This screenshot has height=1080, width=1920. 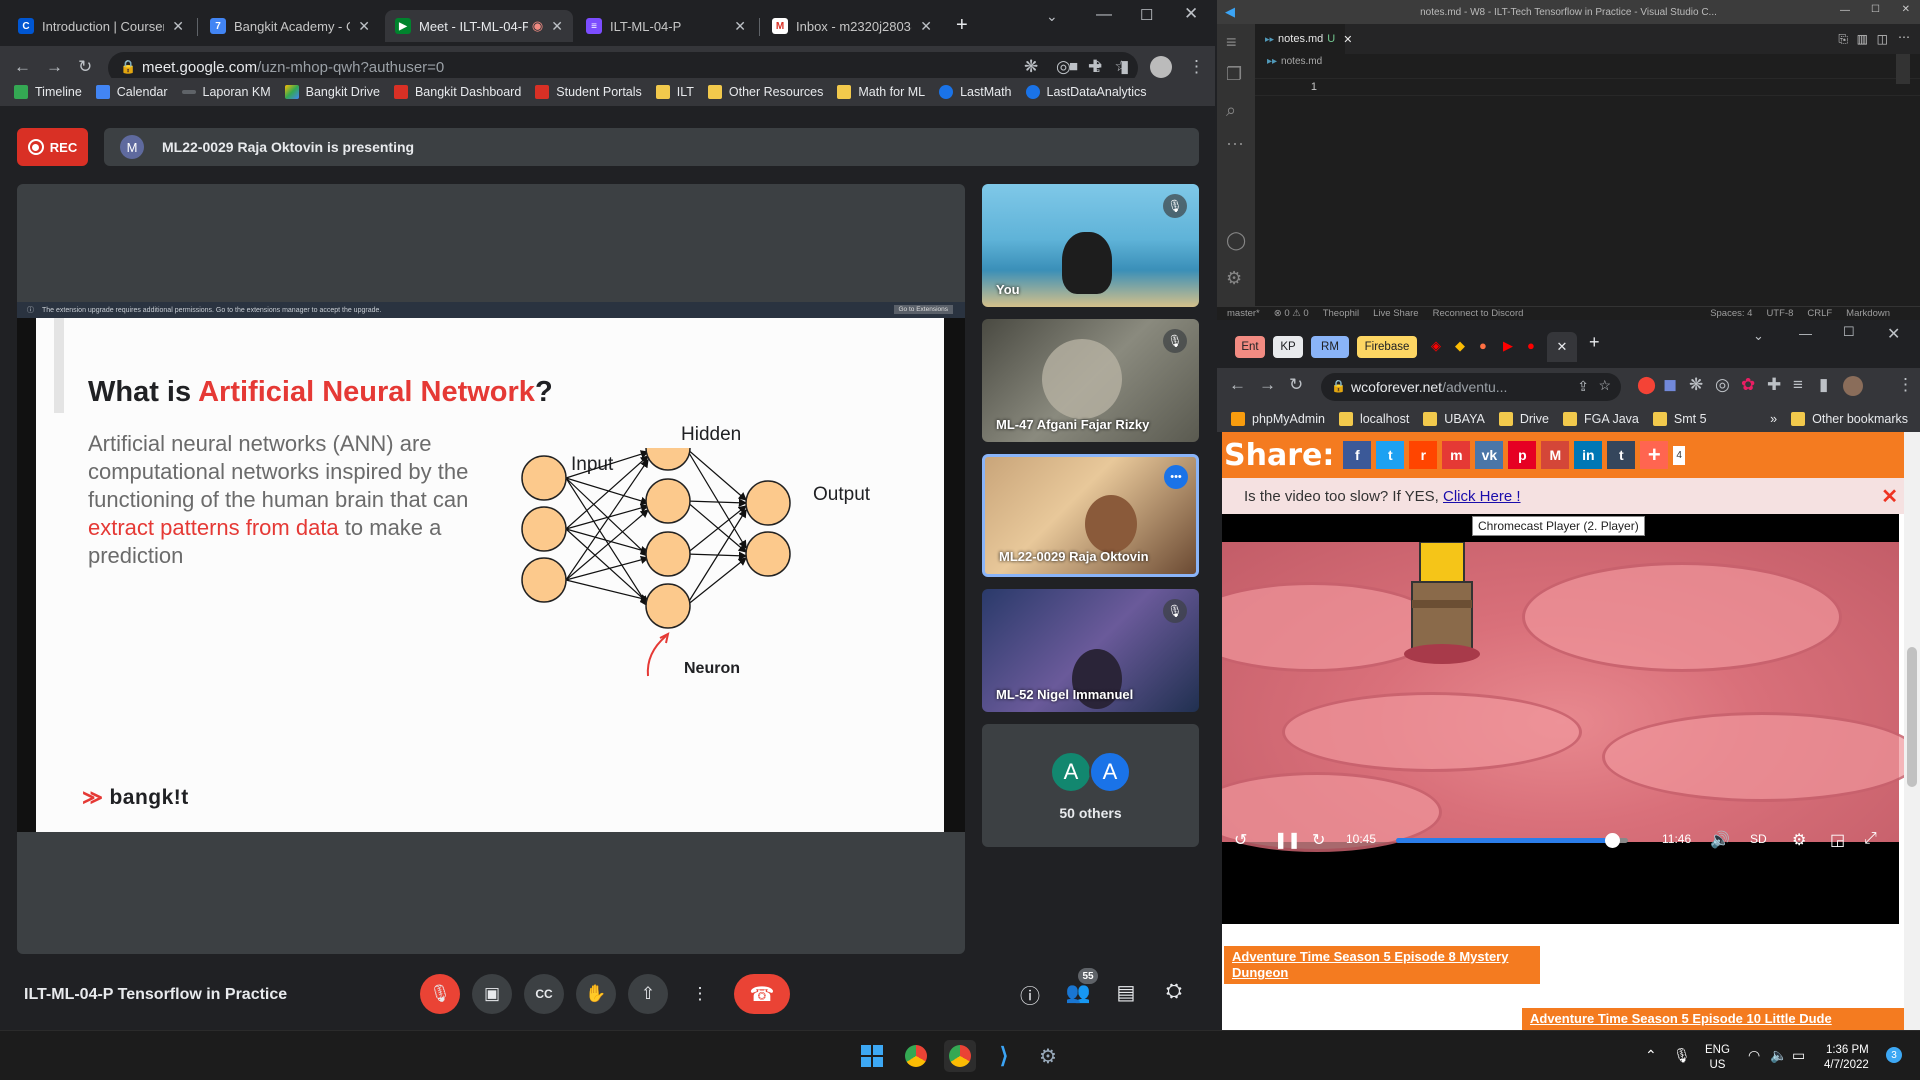 I want to click on raise-hand-button: ✋, so click(x=596, y=994).